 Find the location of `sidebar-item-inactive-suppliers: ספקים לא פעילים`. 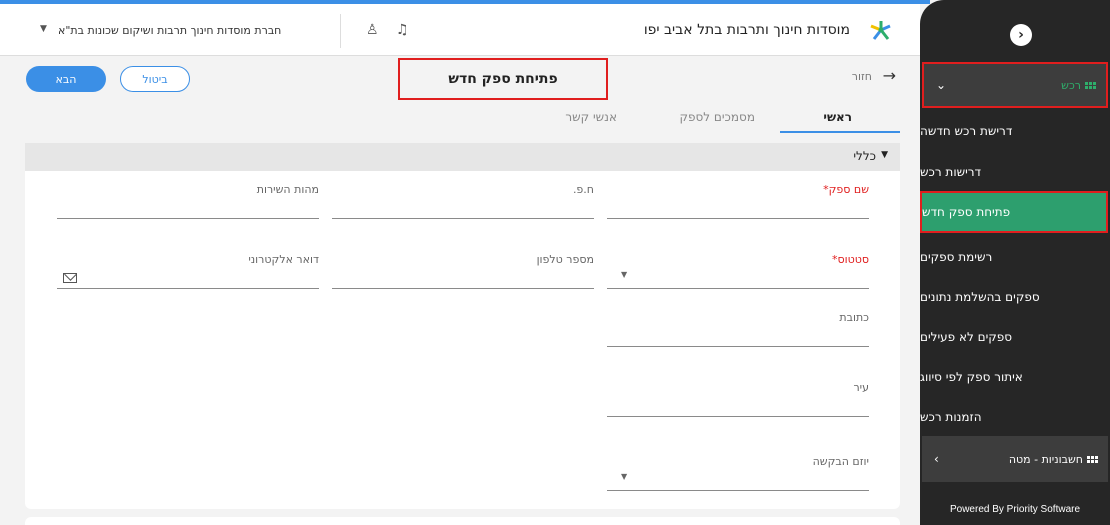

sidebar-item-inactive-suppliers: ספקים לא פעילים is located at coordinates (1015, 337).